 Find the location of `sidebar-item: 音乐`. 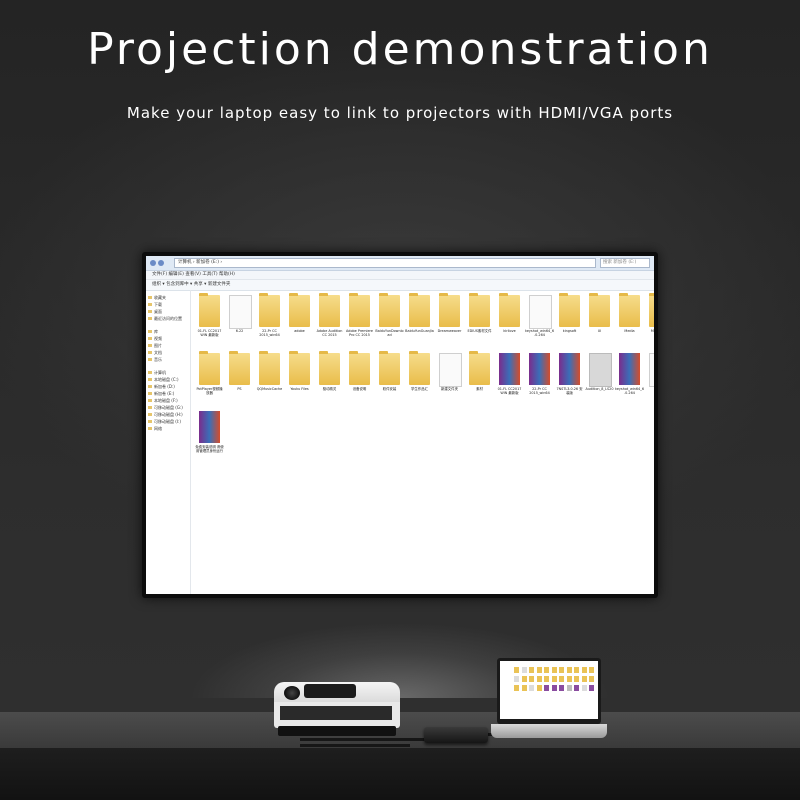

sidebar-item: 音乐 is located at coordinates (168, 359).